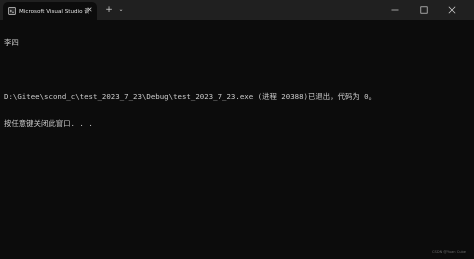 The image size is (474, 259). Describe the element at coordinates (48, 123) in the screenshot. I see `console-line: 按任意键关闭此窗口. . .` at that location.